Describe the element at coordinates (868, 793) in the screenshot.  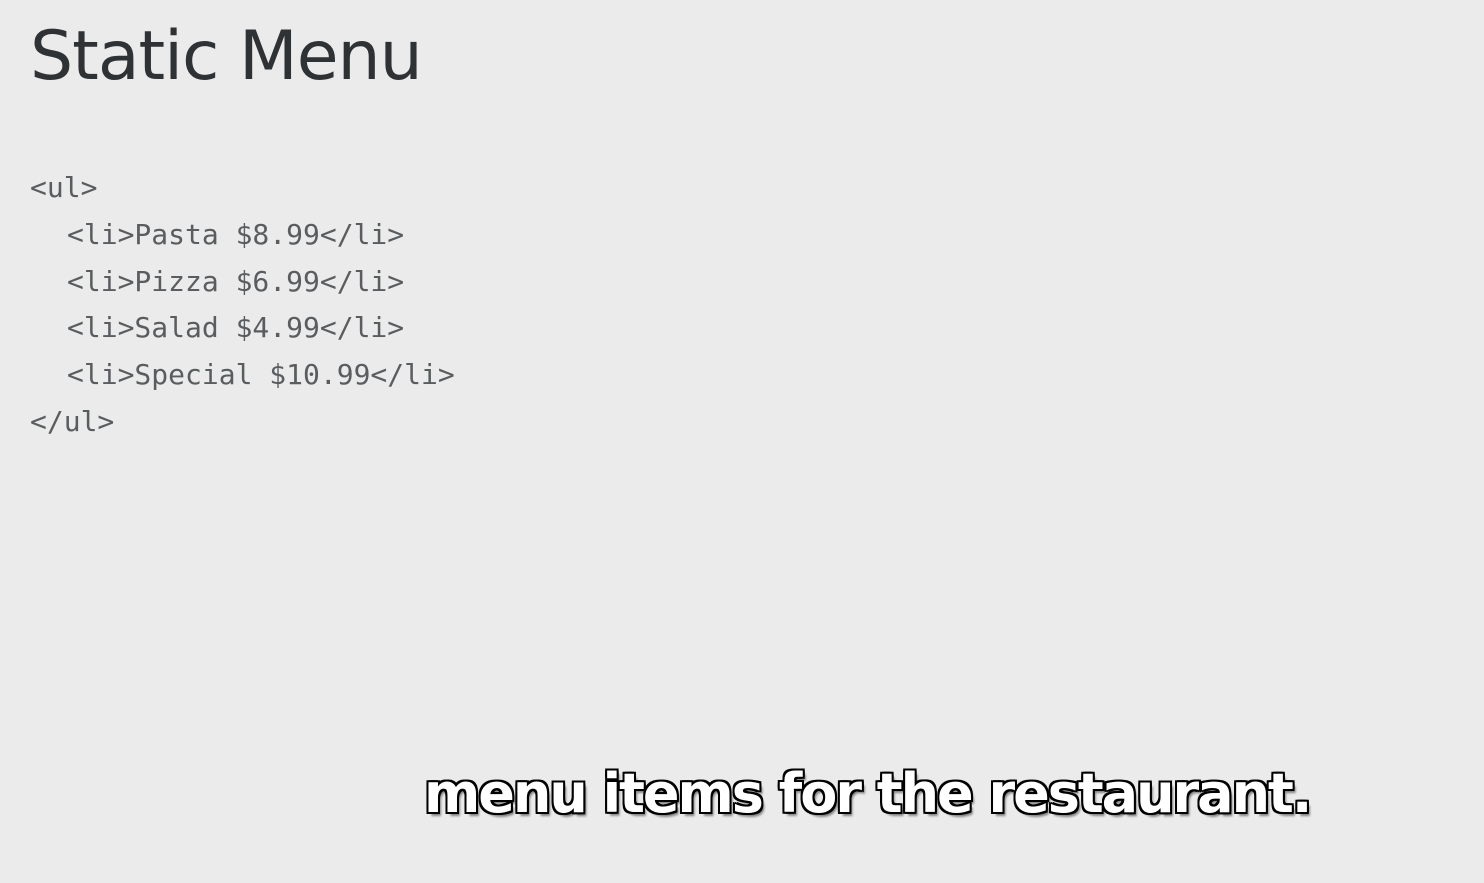
I see `video-caption: menu items for the restaurant.` at that location.